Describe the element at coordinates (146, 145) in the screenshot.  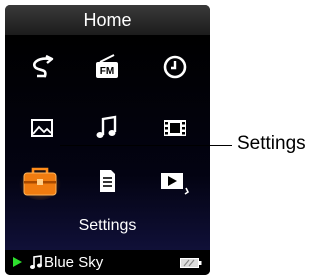
I see `callout-leader-line` at that location.